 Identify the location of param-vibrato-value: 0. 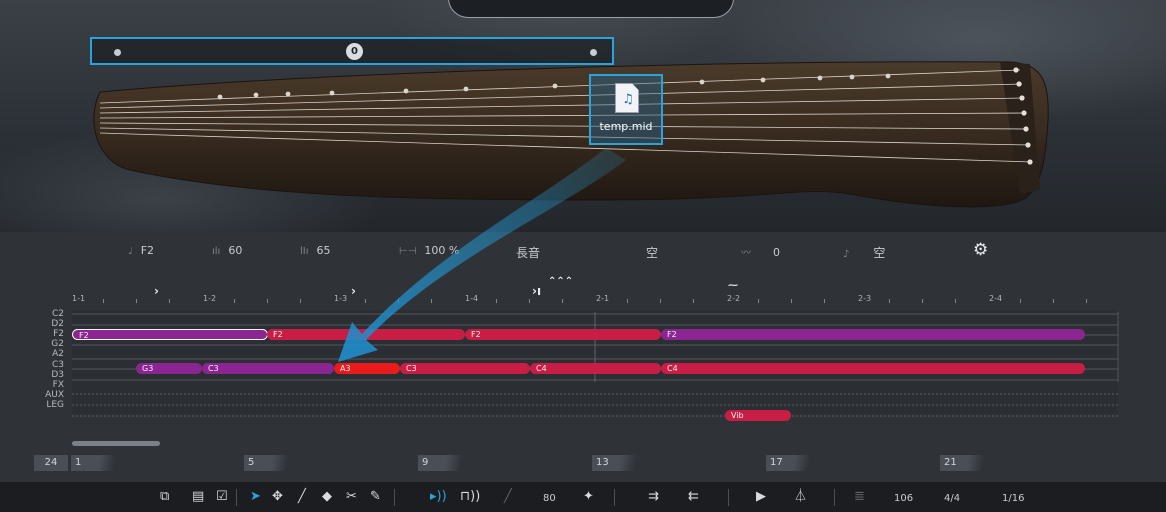
(776, 252).